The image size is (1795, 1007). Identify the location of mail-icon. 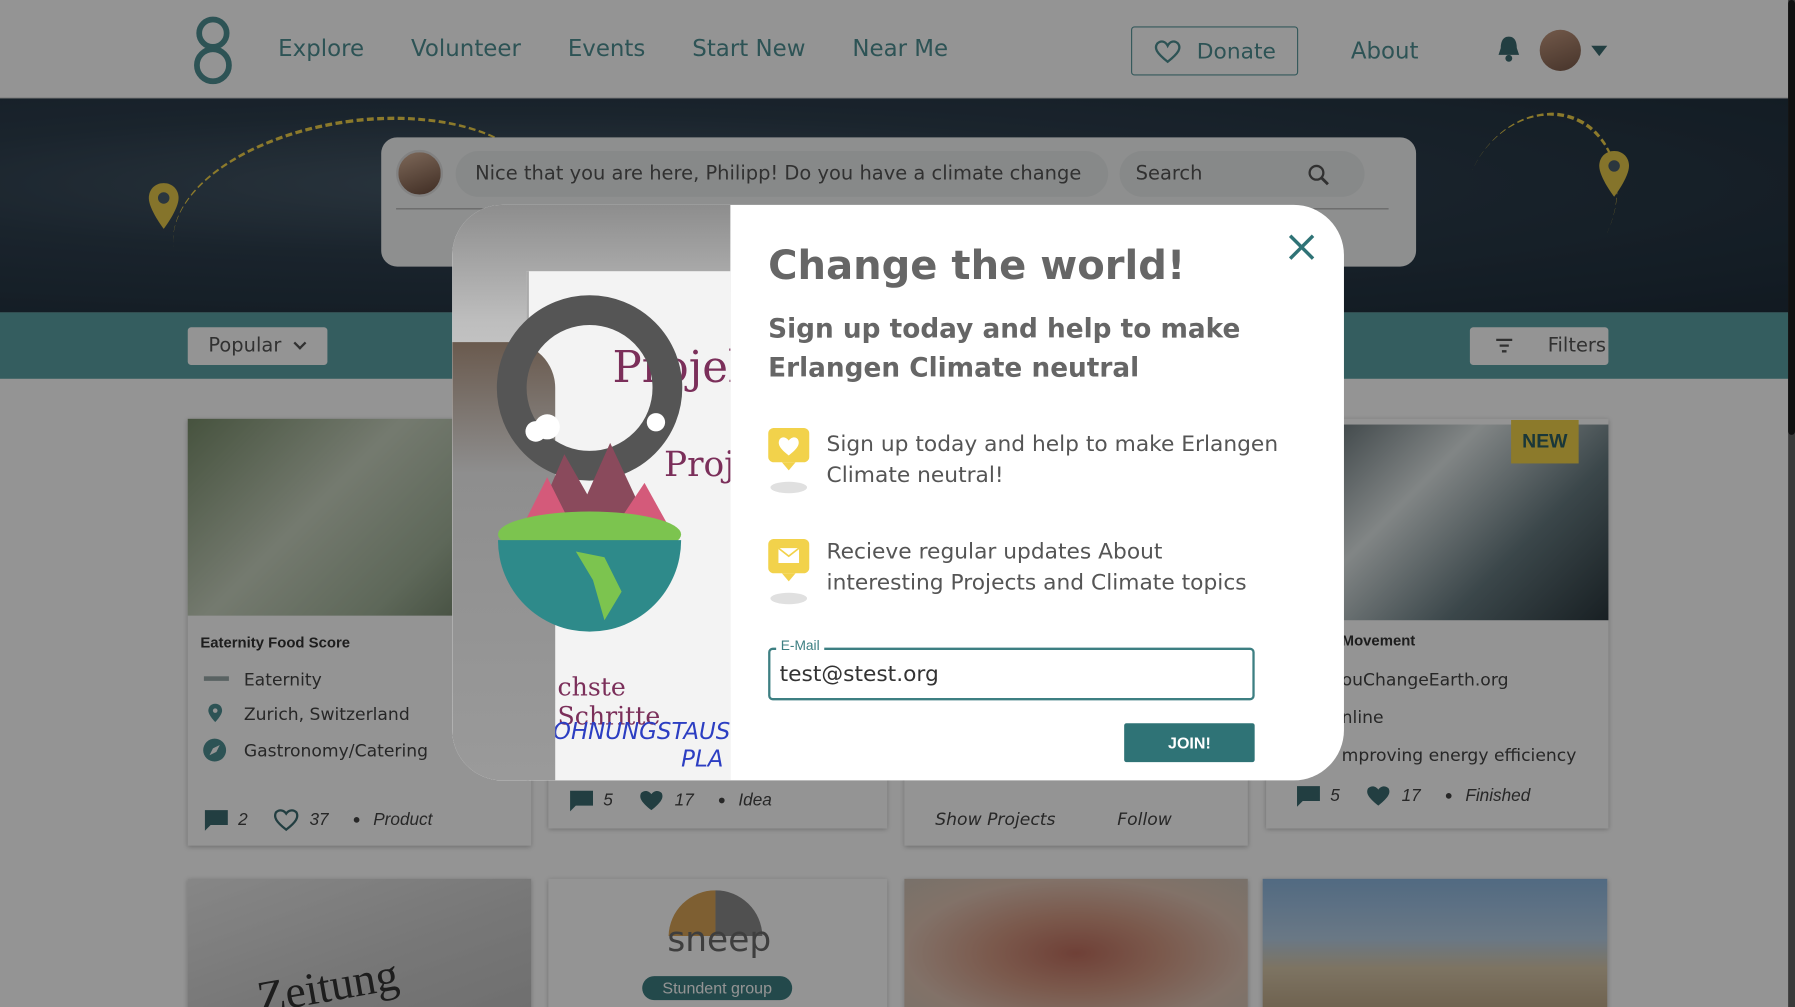
(789, 571).